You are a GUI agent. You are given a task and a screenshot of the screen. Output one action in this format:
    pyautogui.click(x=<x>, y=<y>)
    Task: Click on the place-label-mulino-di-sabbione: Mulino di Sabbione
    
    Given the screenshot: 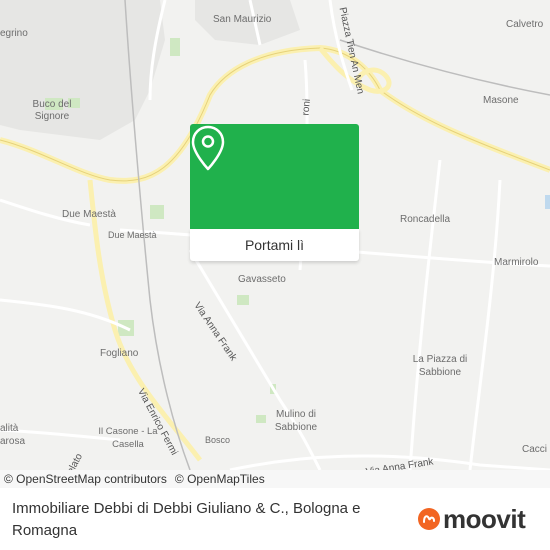 What is the action you would take?
    pyautogui.click(x=296, y=421)
    